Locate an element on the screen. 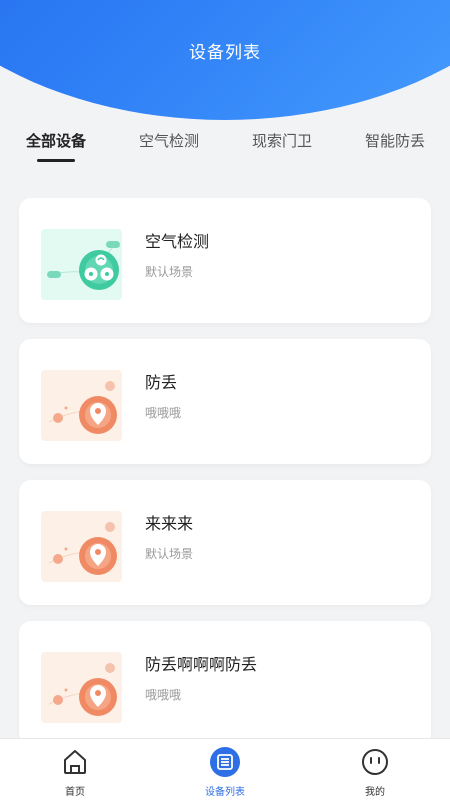 The height and width of the screenshot is (800, 450). tab-all-devices: 全部设备 is located at coordinates (56, 140).